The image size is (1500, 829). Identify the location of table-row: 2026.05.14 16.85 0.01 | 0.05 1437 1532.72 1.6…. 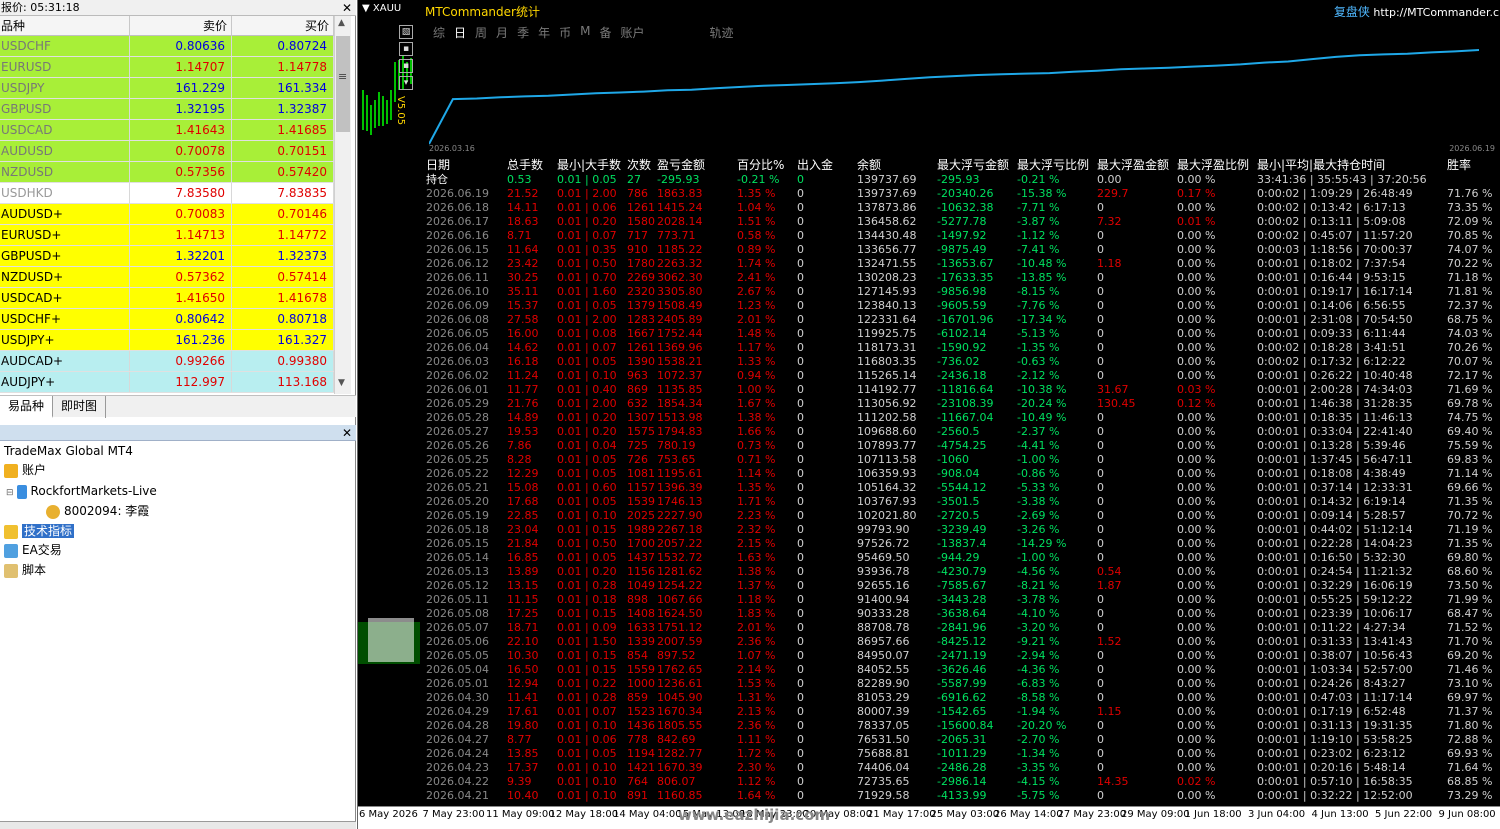
(962, 558).